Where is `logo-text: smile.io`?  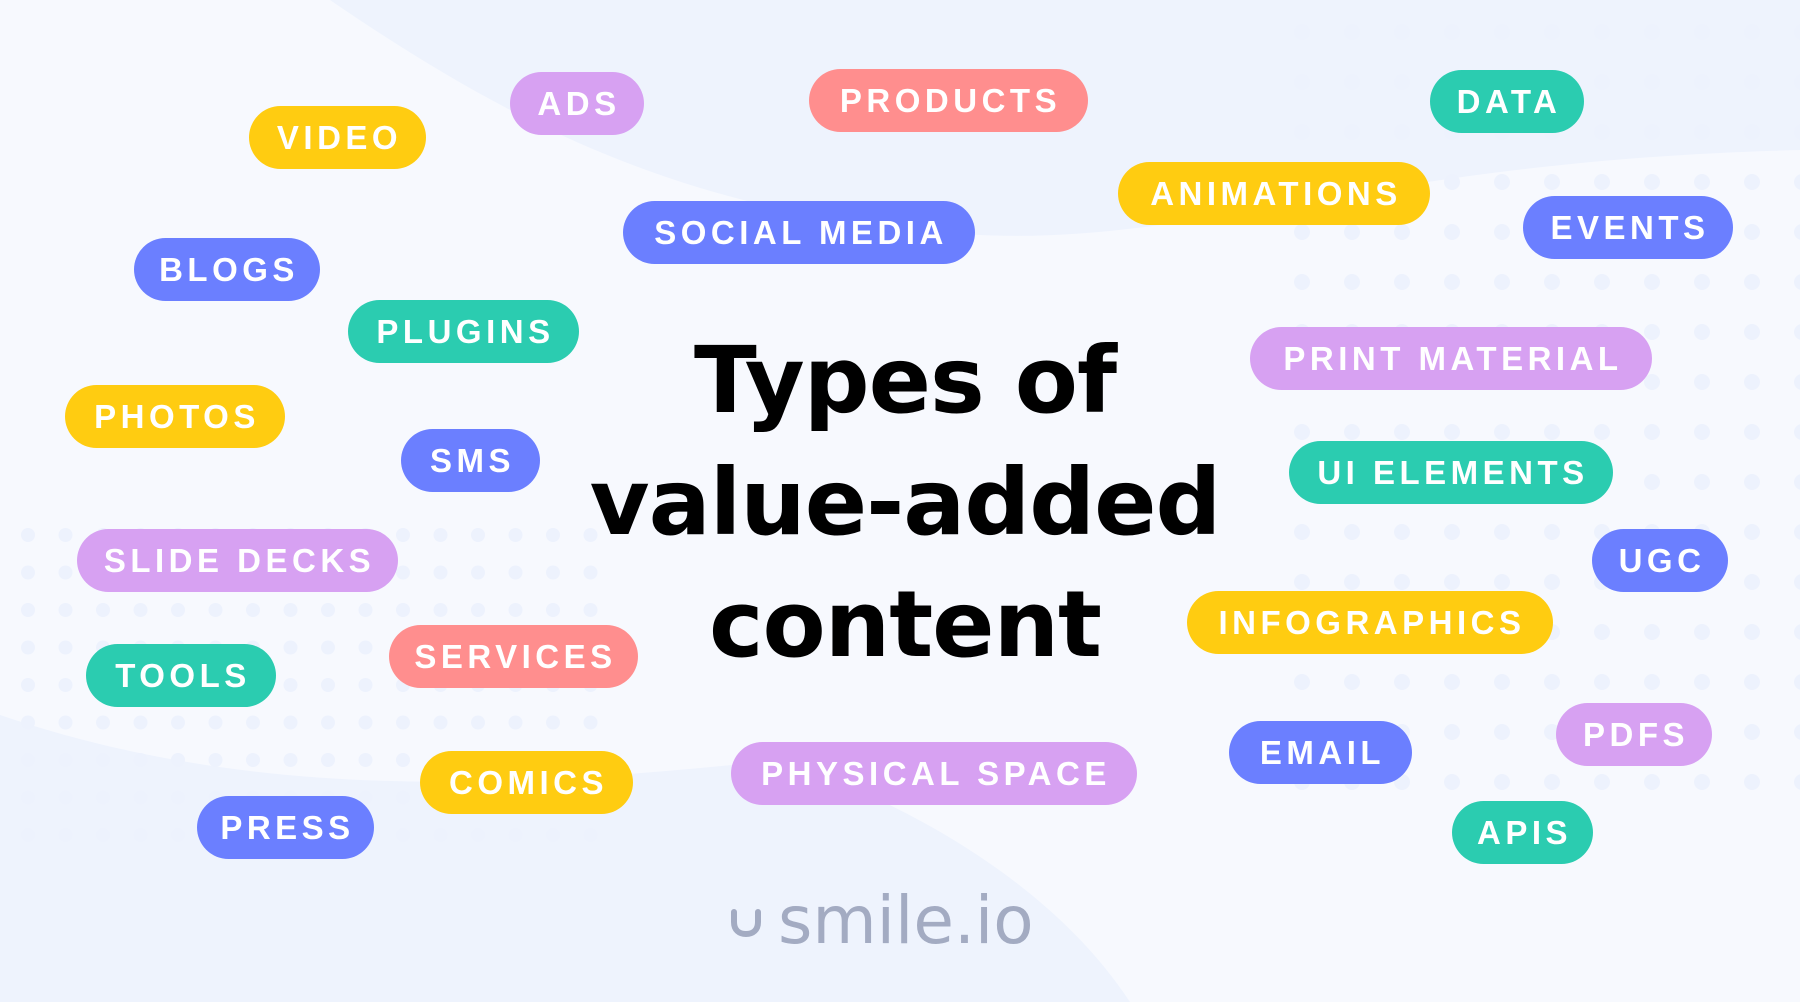
logo-text: smile.io is located at coordinates (906, 920).